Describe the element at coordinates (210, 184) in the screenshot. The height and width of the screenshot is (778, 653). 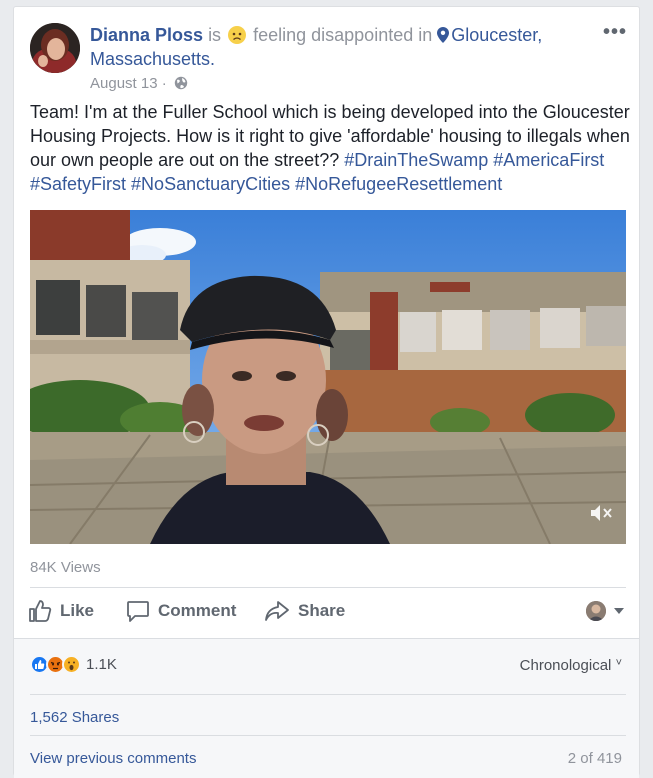
I see `hashtag-link: #NoSanctuaryCities` at that location.